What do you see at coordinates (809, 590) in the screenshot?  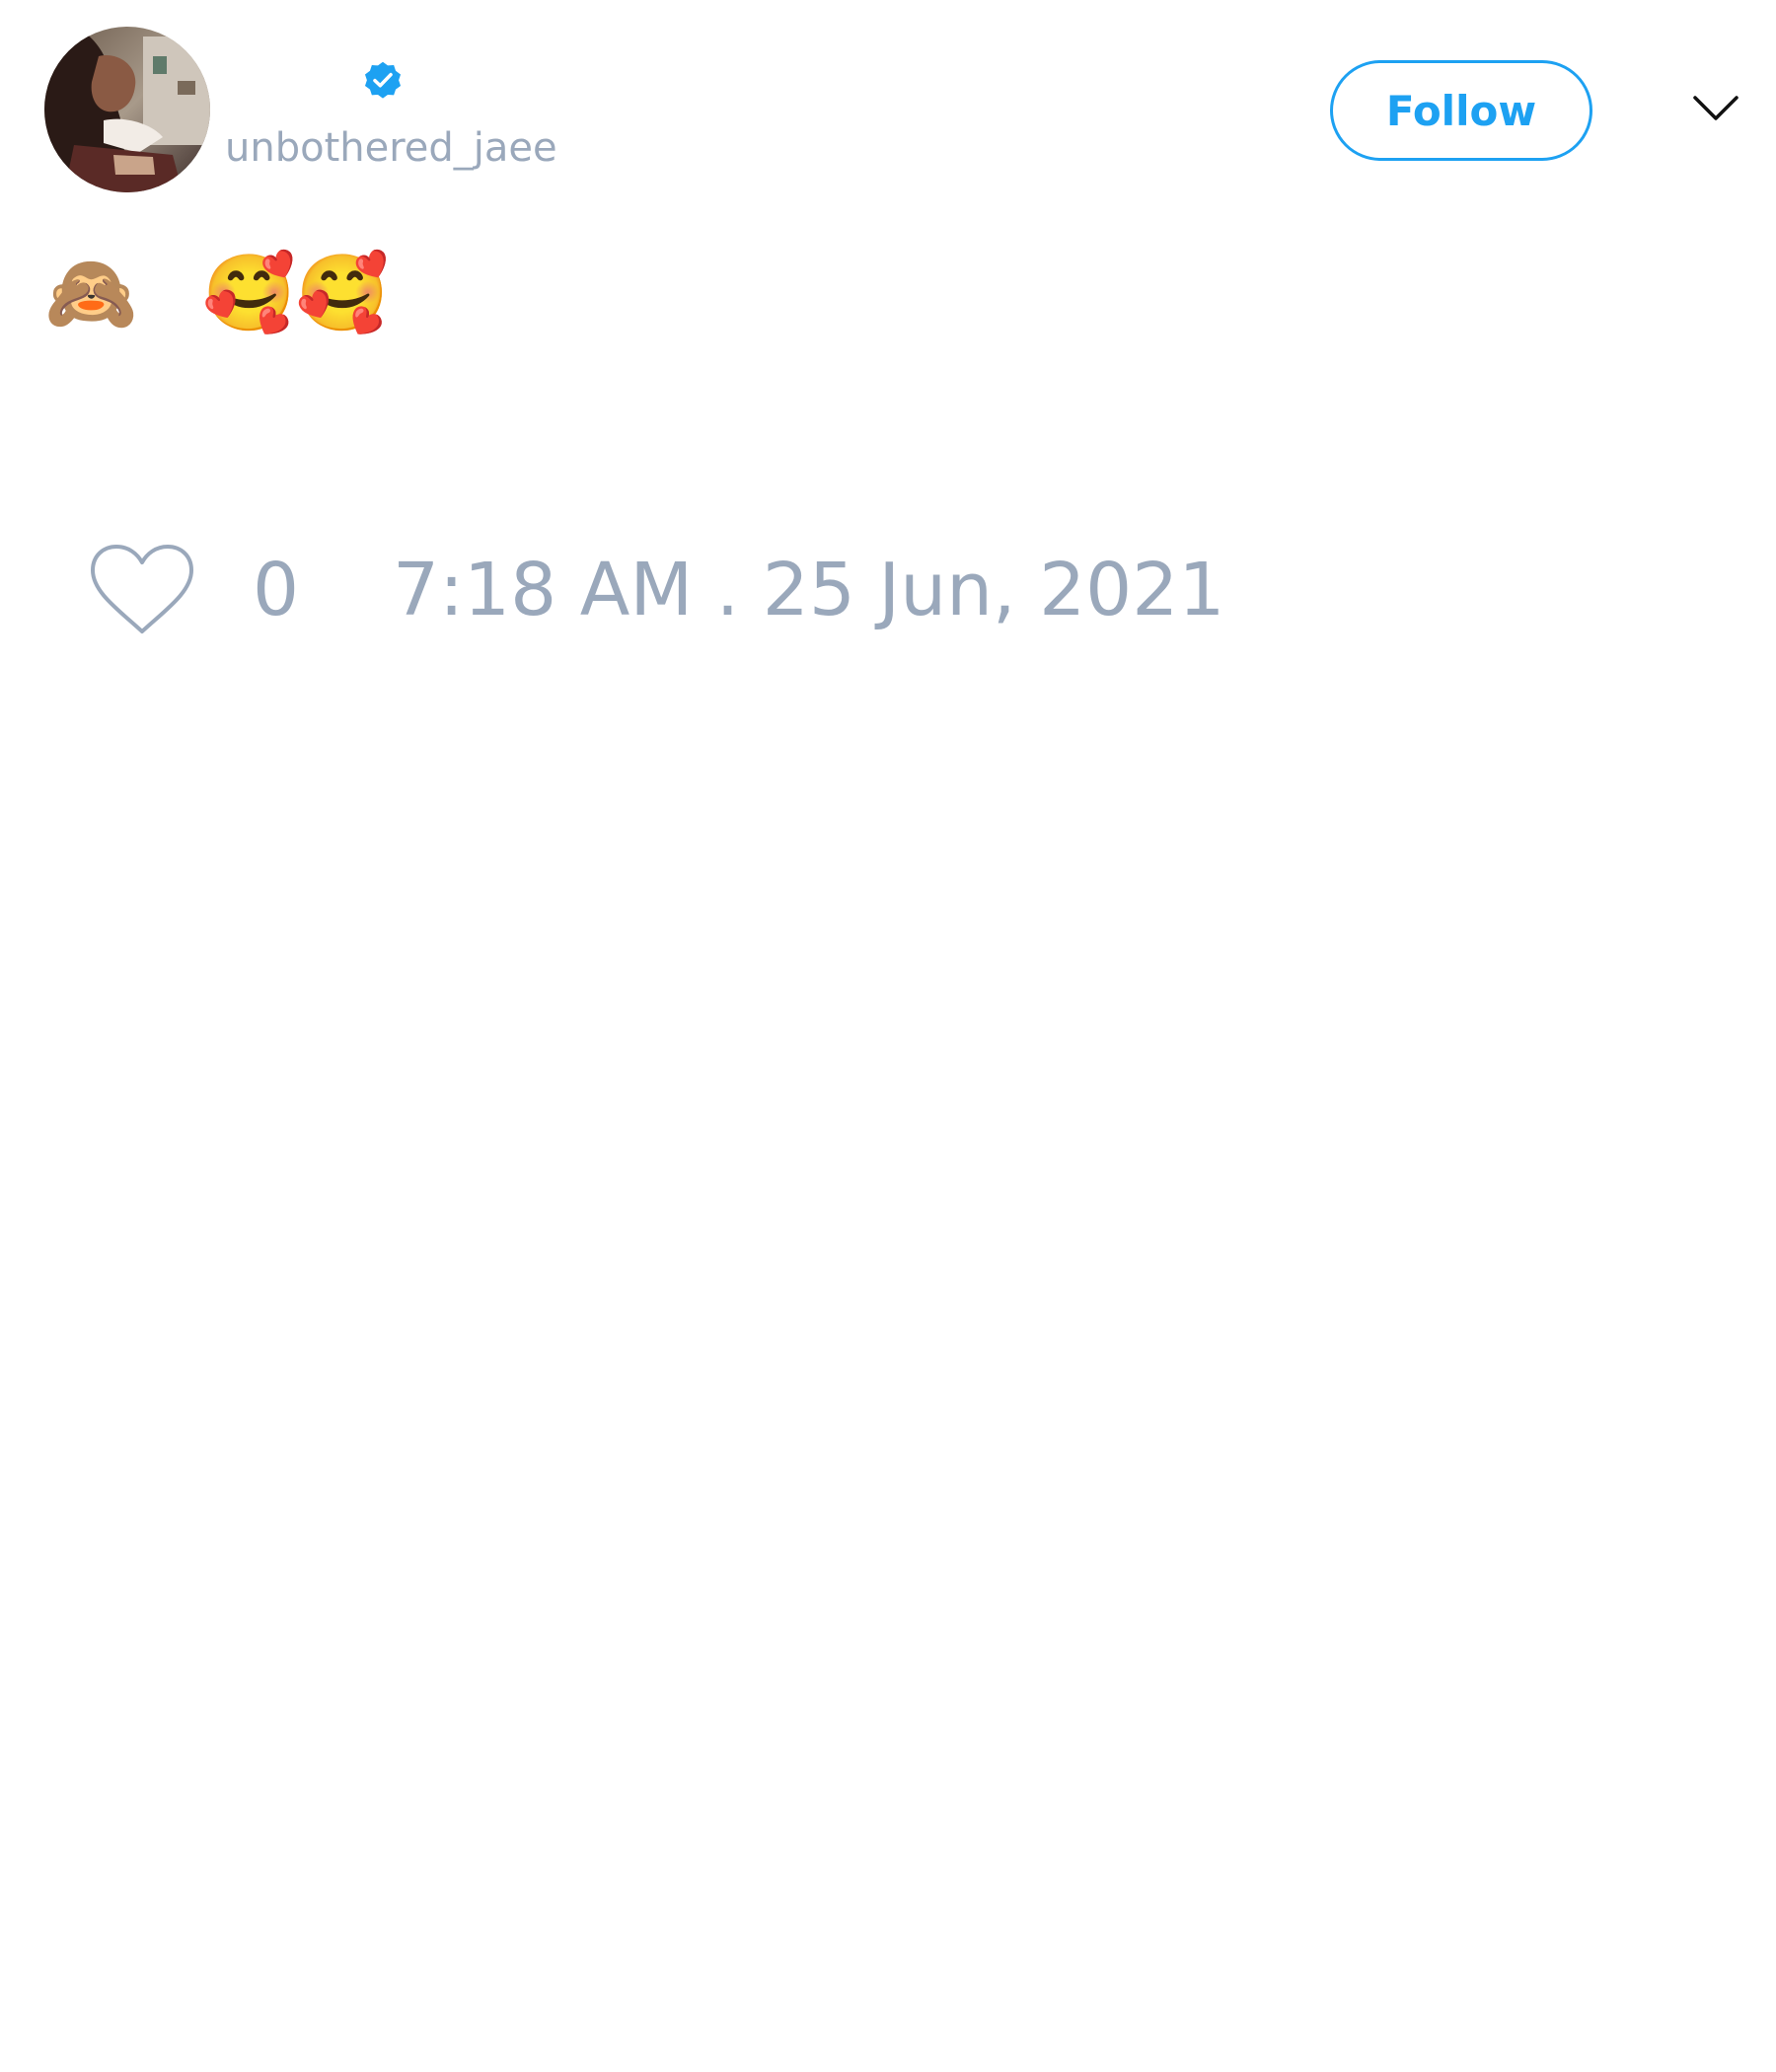 I see `tweet-timestamp: 7:18 AM . 25 Jun, 2021` at bounding box center [809, 590].